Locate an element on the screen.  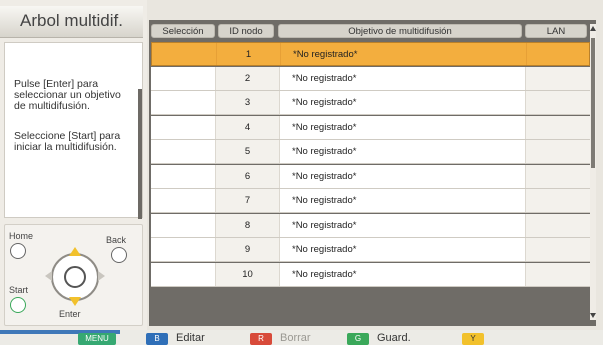
scroll-down-icon is located at coordinates (593, 315).